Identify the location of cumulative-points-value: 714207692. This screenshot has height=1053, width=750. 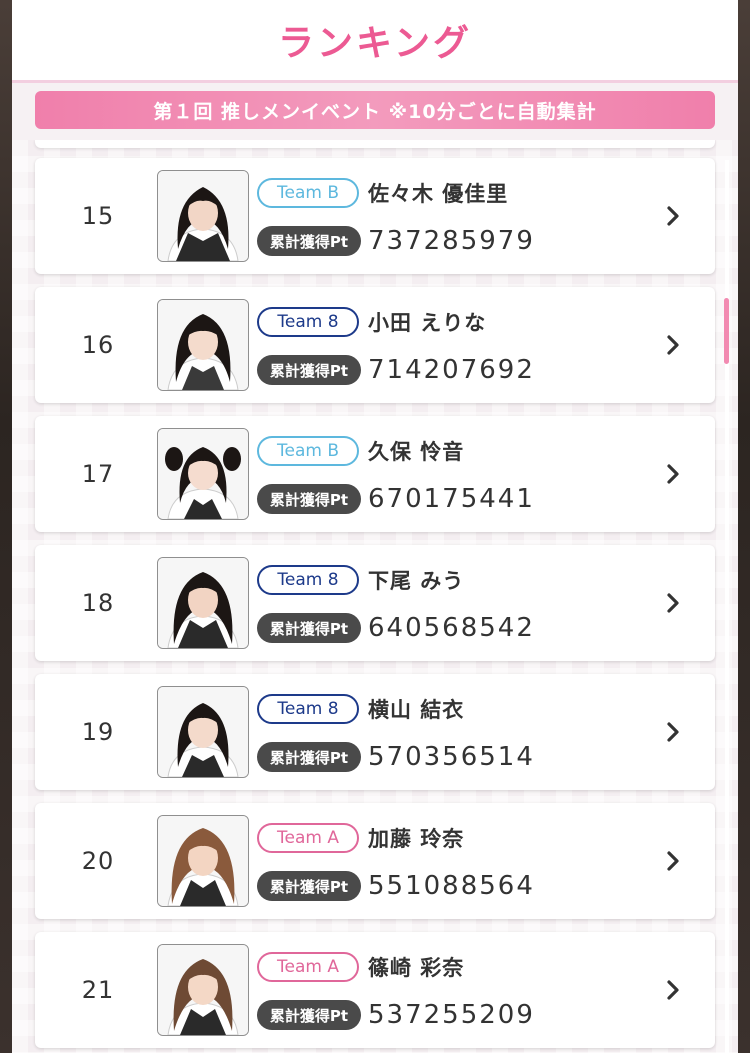
(451, 370).